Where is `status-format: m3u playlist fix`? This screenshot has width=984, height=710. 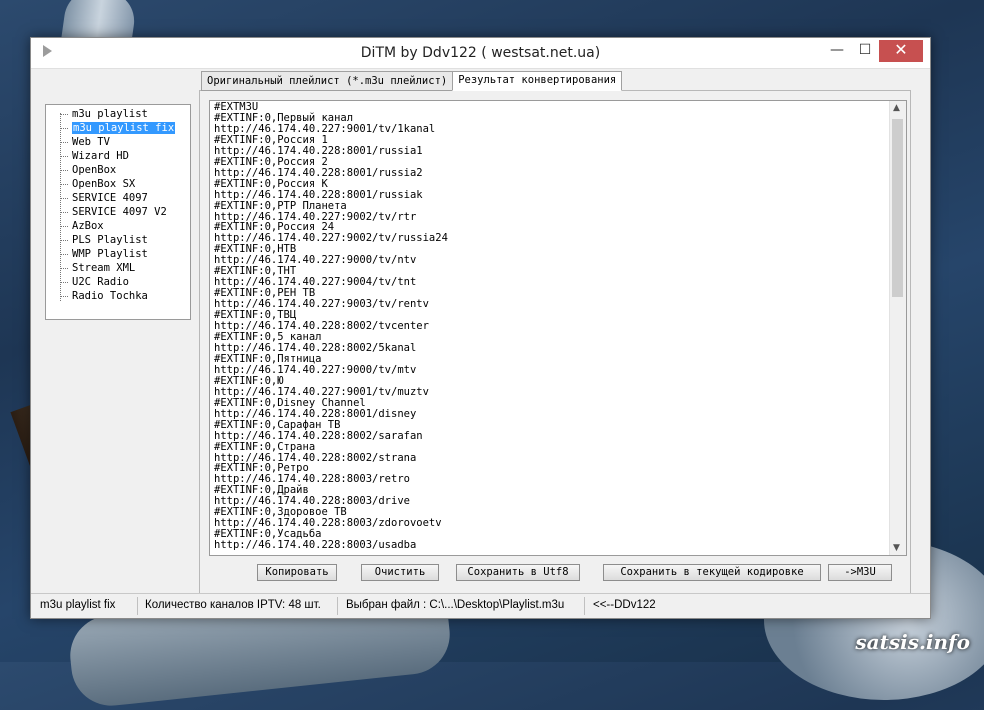 status-format: m3u playlist fix is located at coordinates (78, 605).